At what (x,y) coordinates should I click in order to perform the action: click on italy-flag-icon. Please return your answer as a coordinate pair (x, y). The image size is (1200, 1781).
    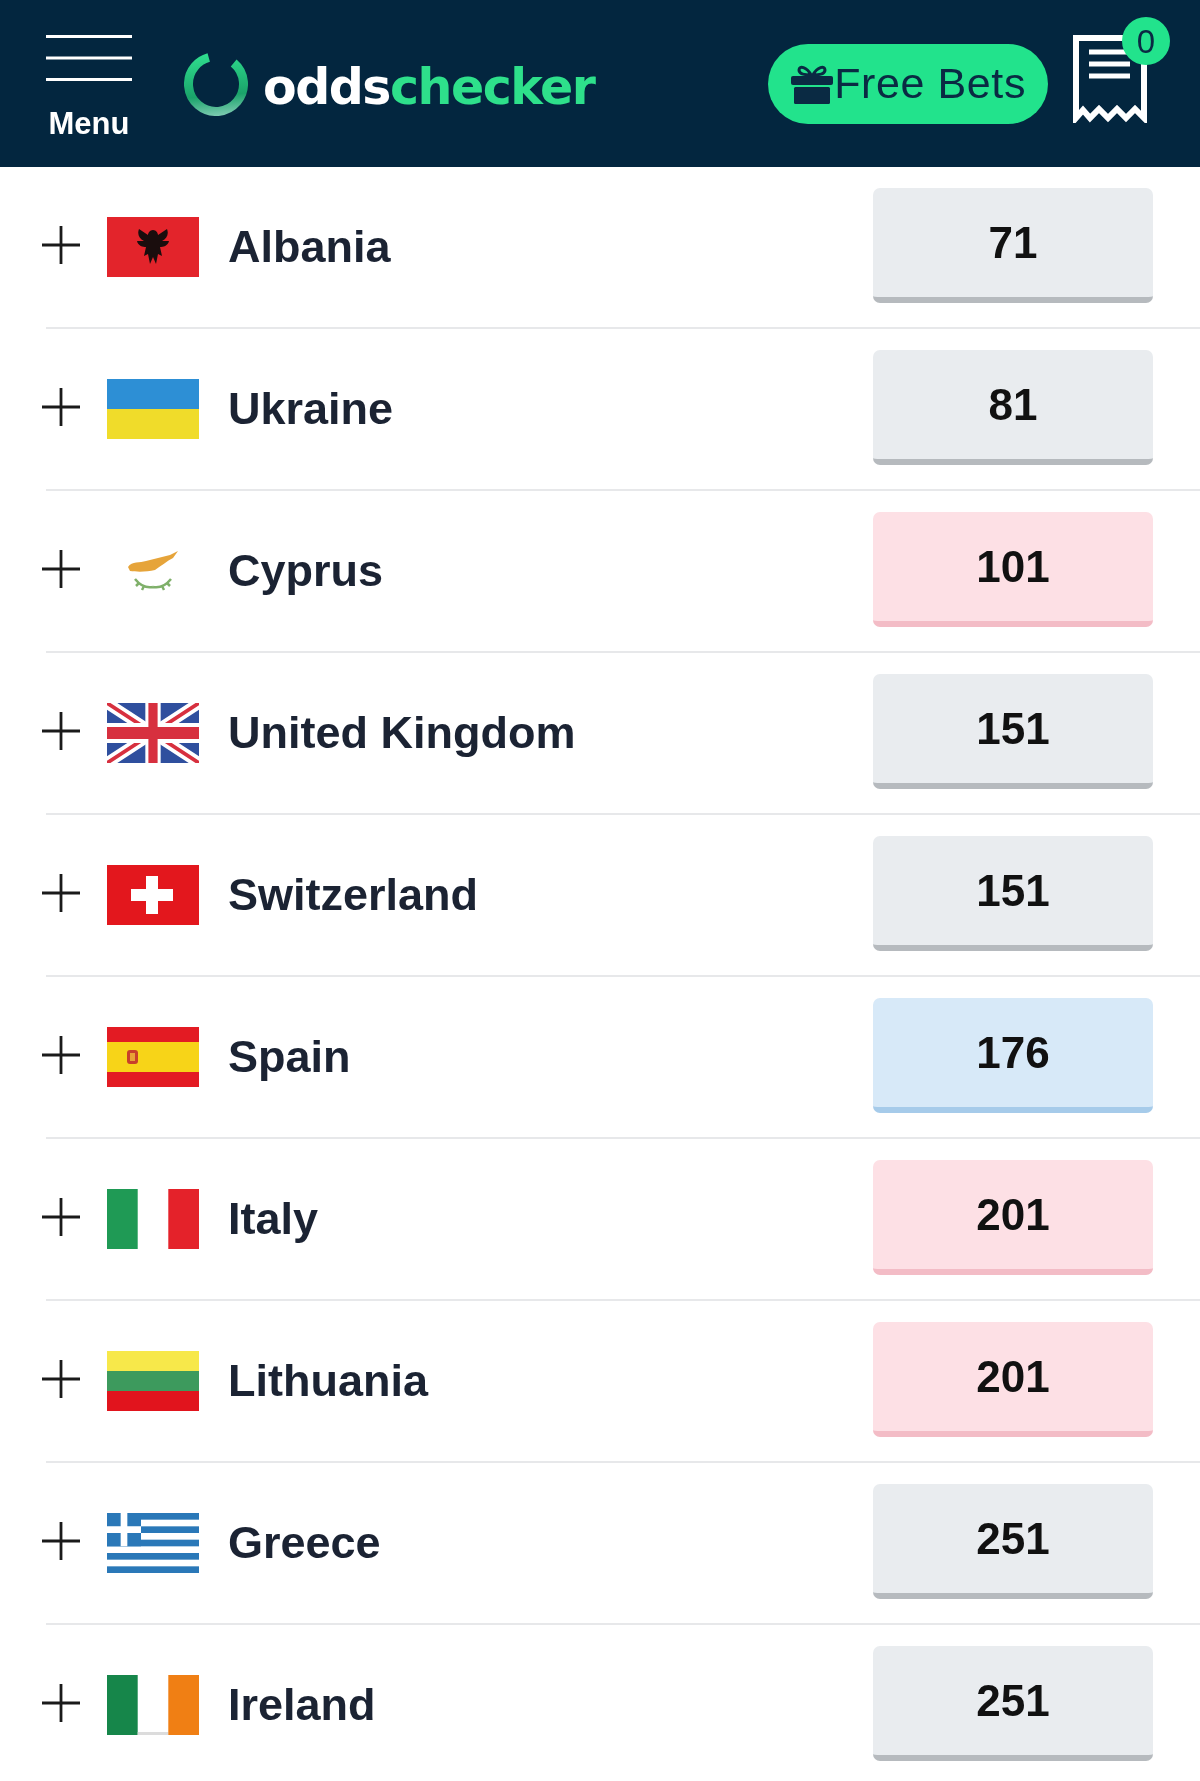
    Looking at the image, I should click on (153, 1219).